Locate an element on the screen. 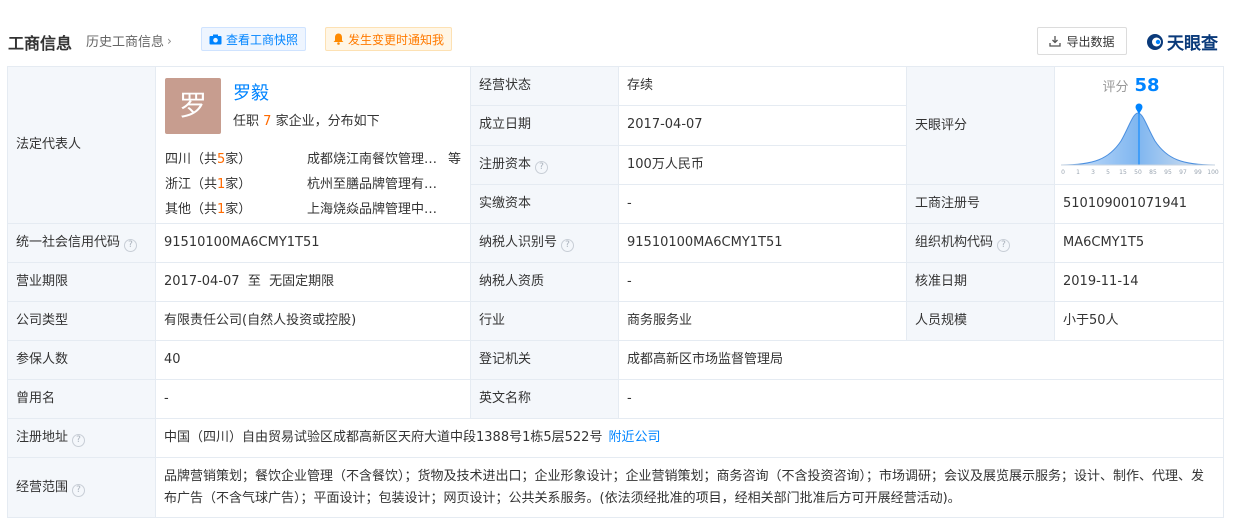  score-tick-label: 5 is located at coordinates (1108, 172).